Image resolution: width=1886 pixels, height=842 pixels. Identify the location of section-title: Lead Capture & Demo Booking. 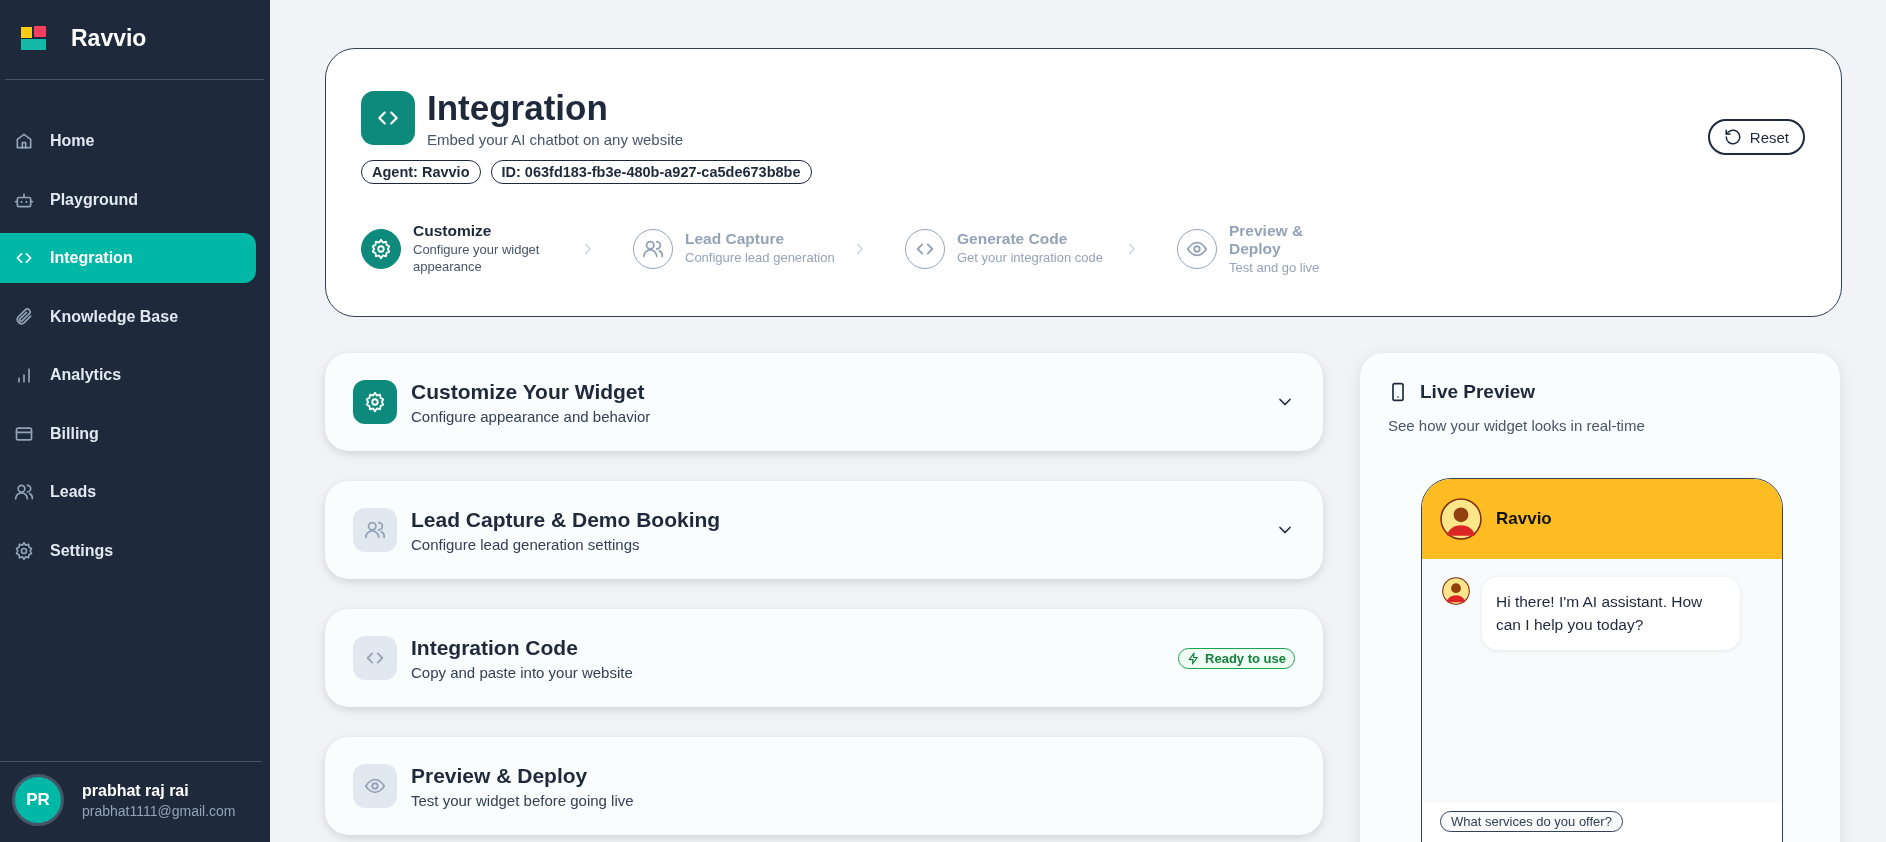
(566, 519).